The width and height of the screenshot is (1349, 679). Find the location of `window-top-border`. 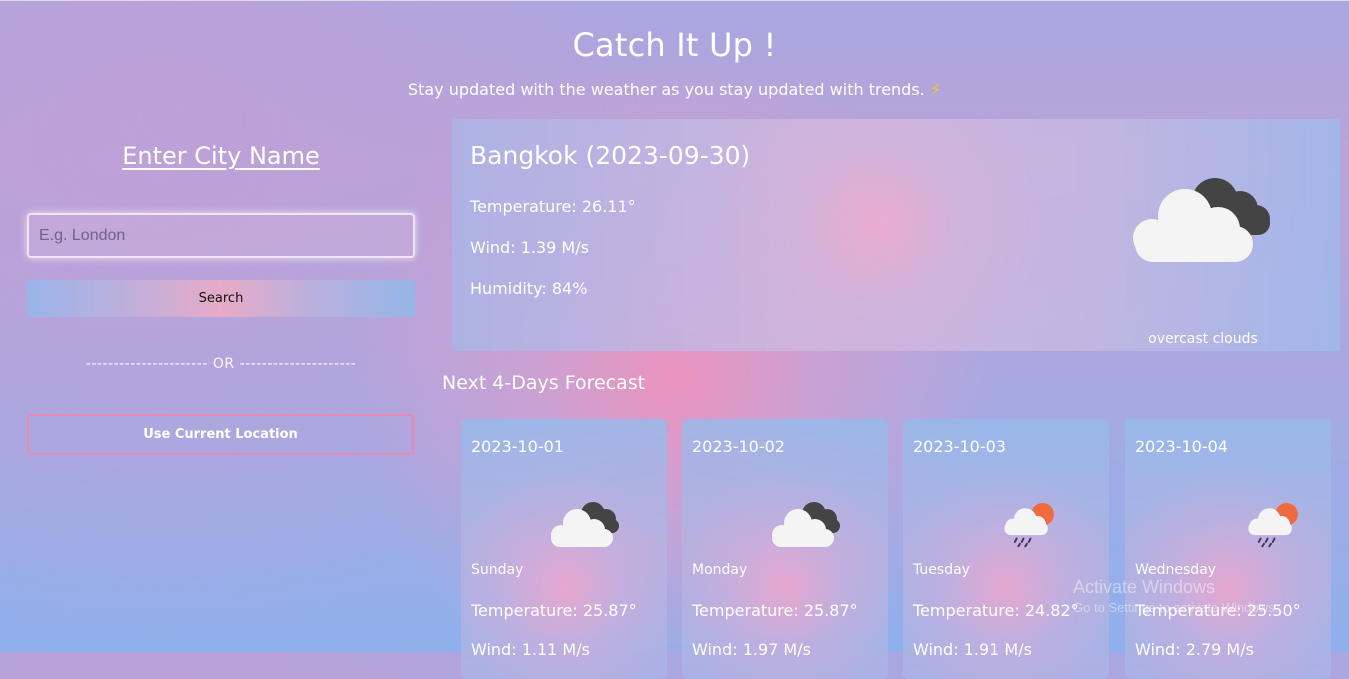

window-top-border is located at coordinates (674, 0).